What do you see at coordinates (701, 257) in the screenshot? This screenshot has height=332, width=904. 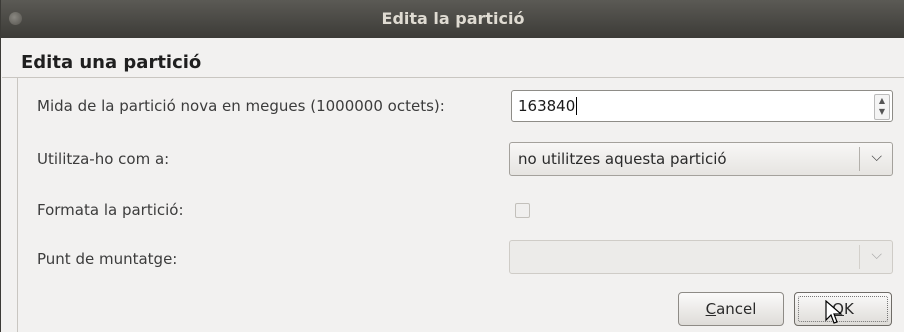 I see `mount-point-dropdown: ⌵` at bounding box center [701, 257].